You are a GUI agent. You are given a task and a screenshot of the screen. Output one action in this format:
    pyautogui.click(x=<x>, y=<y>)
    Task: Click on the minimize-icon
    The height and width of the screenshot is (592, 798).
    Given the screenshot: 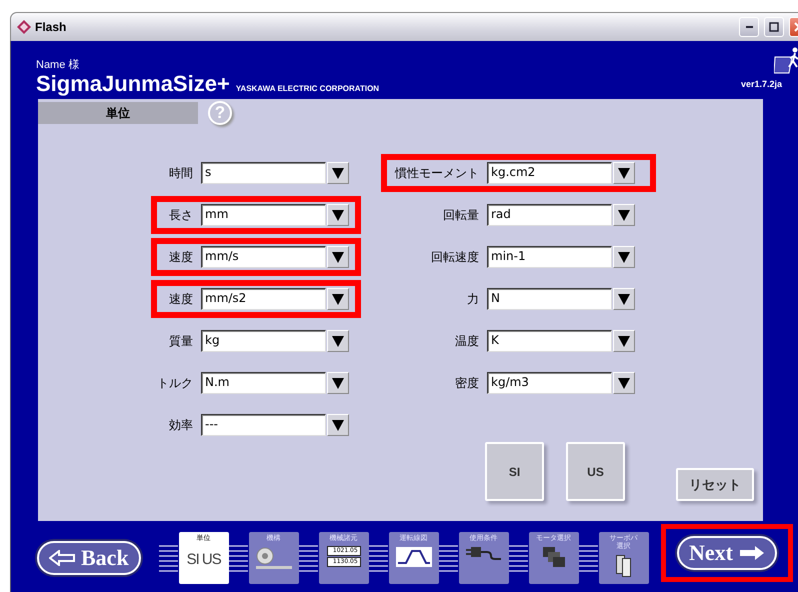 What is the action you would take?
    pyautogui.click(x=749, y=27)
    